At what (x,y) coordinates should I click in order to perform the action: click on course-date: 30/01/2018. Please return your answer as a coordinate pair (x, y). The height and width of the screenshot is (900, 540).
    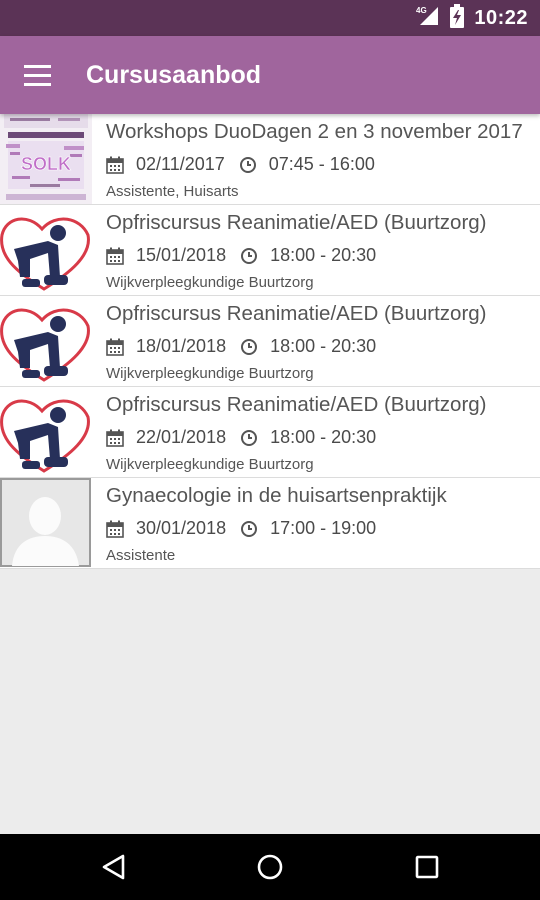
    Looking at the image, I should click on (181, 528).